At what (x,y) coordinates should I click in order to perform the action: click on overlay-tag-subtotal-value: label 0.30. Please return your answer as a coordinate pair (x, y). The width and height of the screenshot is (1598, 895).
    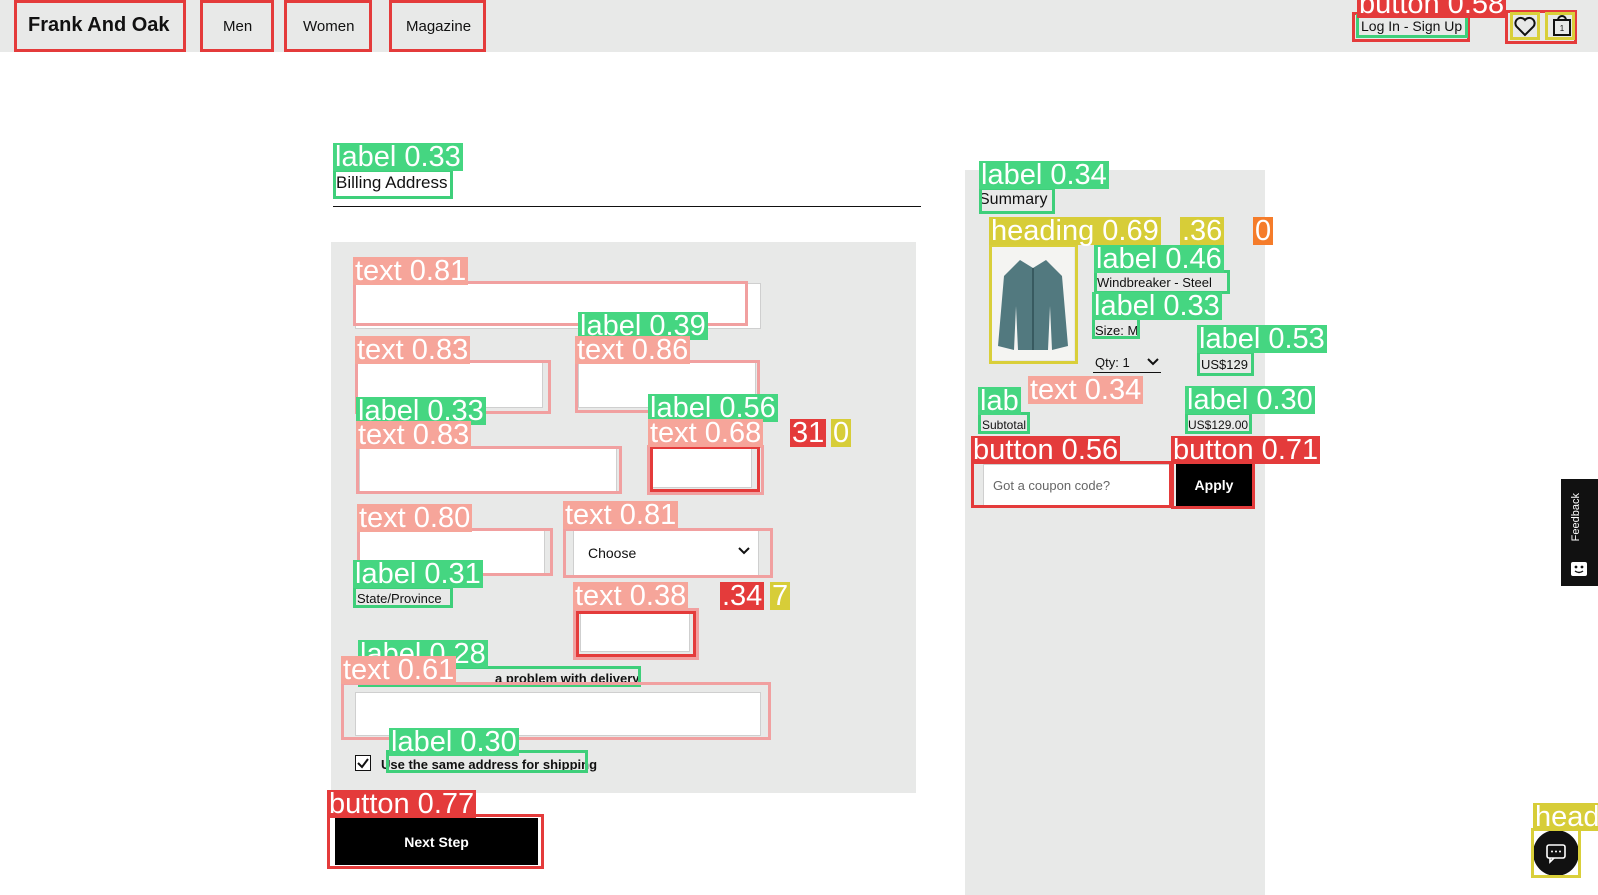
    Looking at the image, I should click on (1250, 400).